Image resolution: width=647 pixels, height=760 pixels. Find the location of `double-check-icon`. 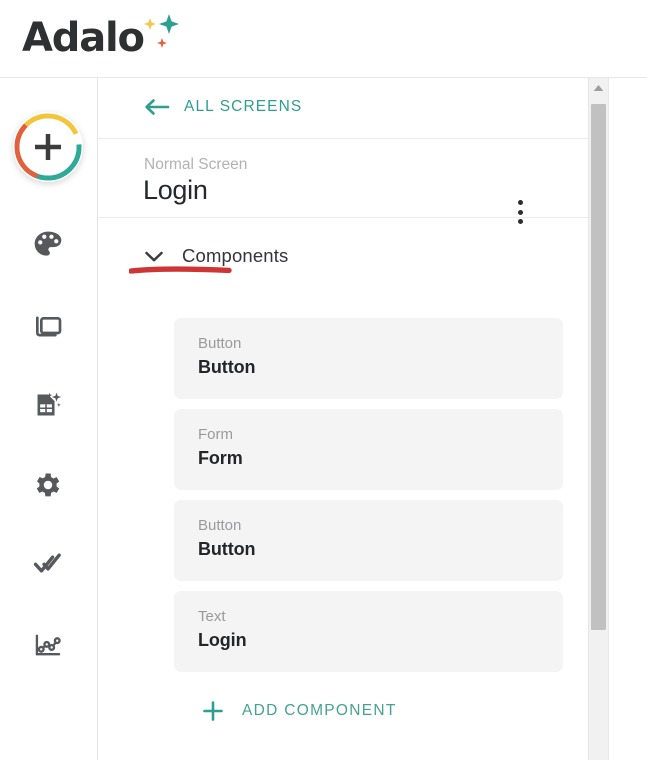

double-check-icon is located at coordinates (47, 563).